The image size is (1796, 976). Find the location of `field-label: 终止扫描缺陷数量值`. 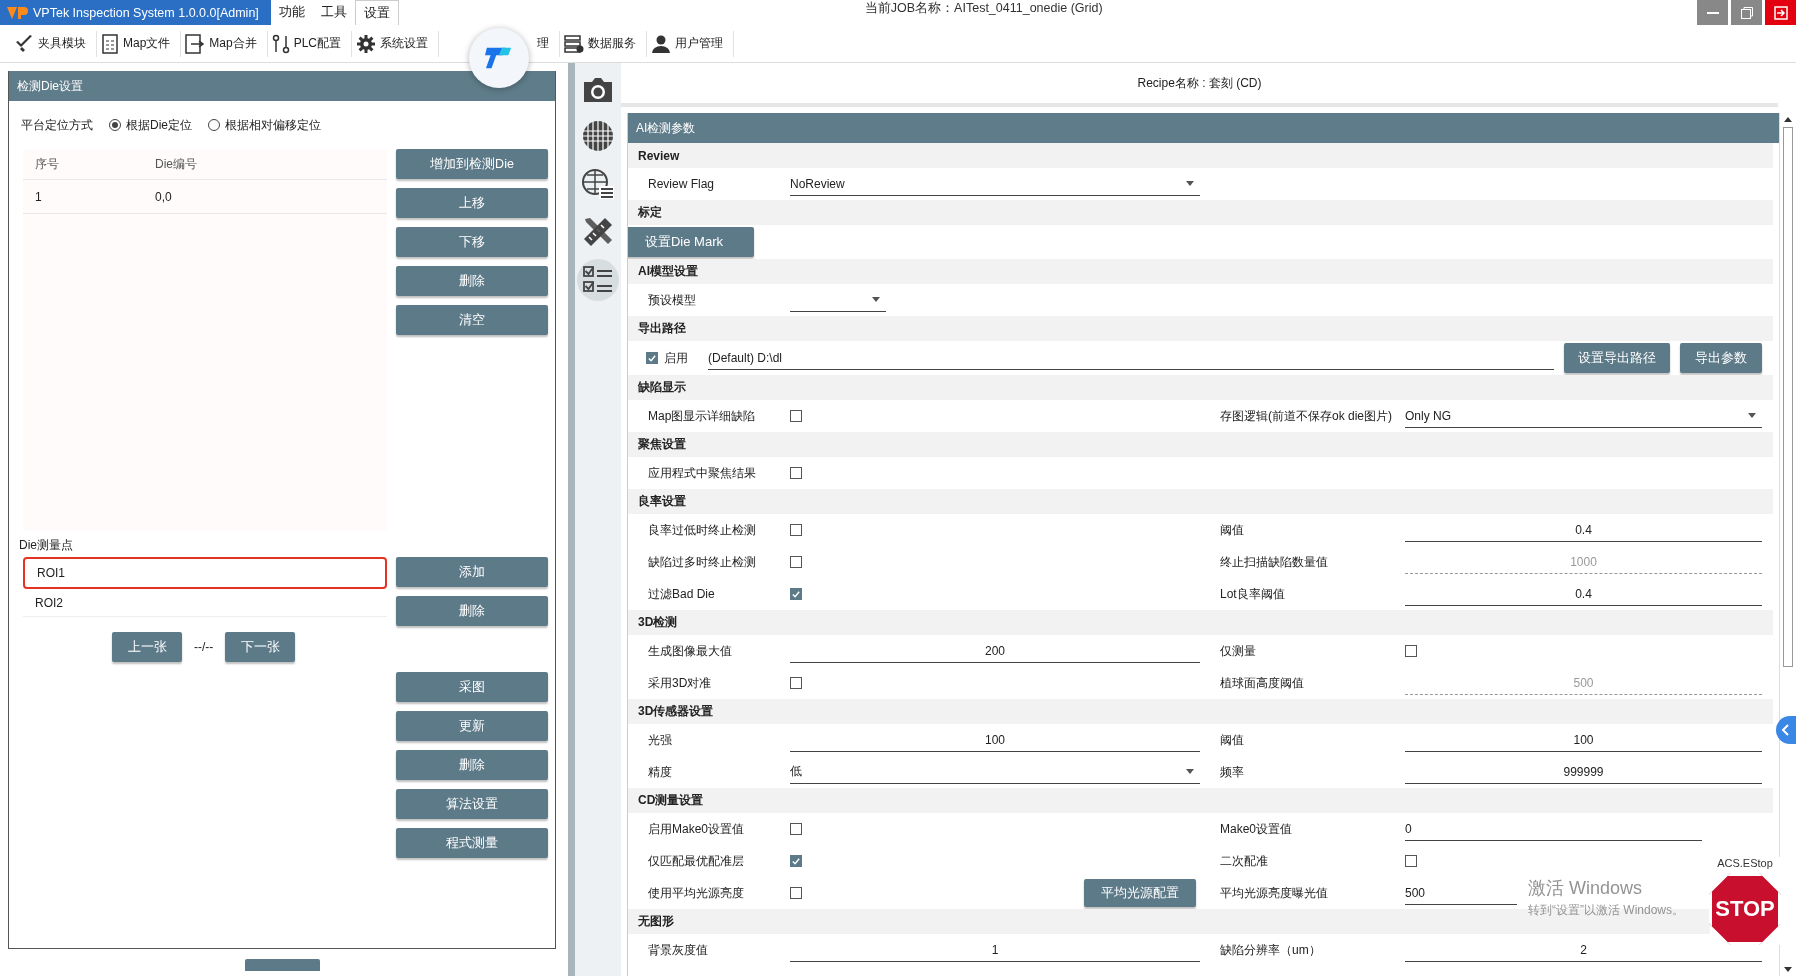

field-label: 终止扫描缺陷数量值 is located at coordinates (1274, 562).